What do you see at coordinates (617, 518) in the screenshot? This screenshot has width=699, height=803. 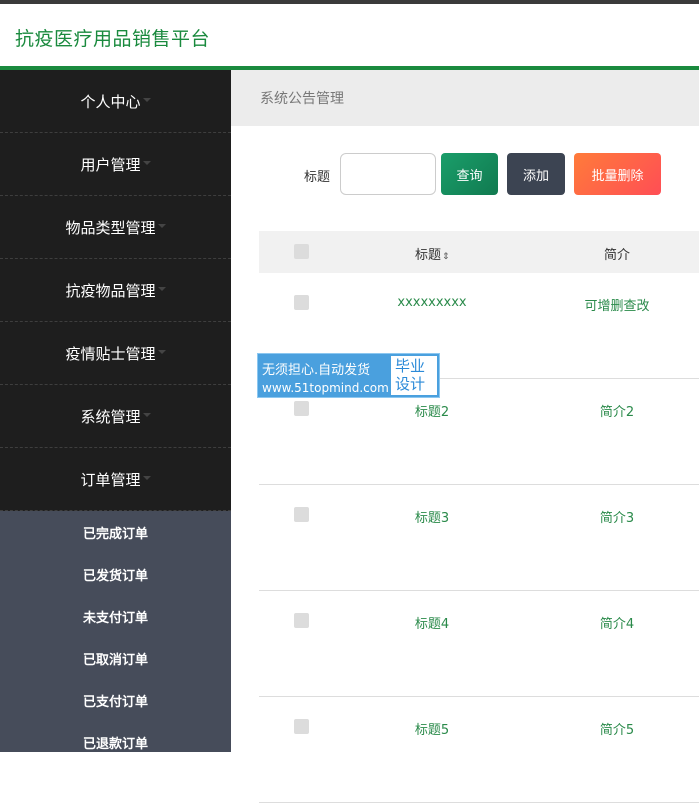 I see `cell-intro: 简介3` at bounding box center [617, 518].